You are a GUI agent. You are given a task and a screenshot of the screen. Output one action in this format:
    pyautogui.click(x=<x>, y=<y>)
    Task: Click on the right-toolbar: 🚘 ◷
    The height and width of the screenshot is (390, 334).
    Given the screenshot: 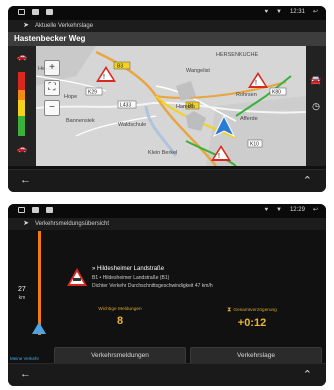 What is the action you would take?
    pyautogui.click(x=316, y=106)
    